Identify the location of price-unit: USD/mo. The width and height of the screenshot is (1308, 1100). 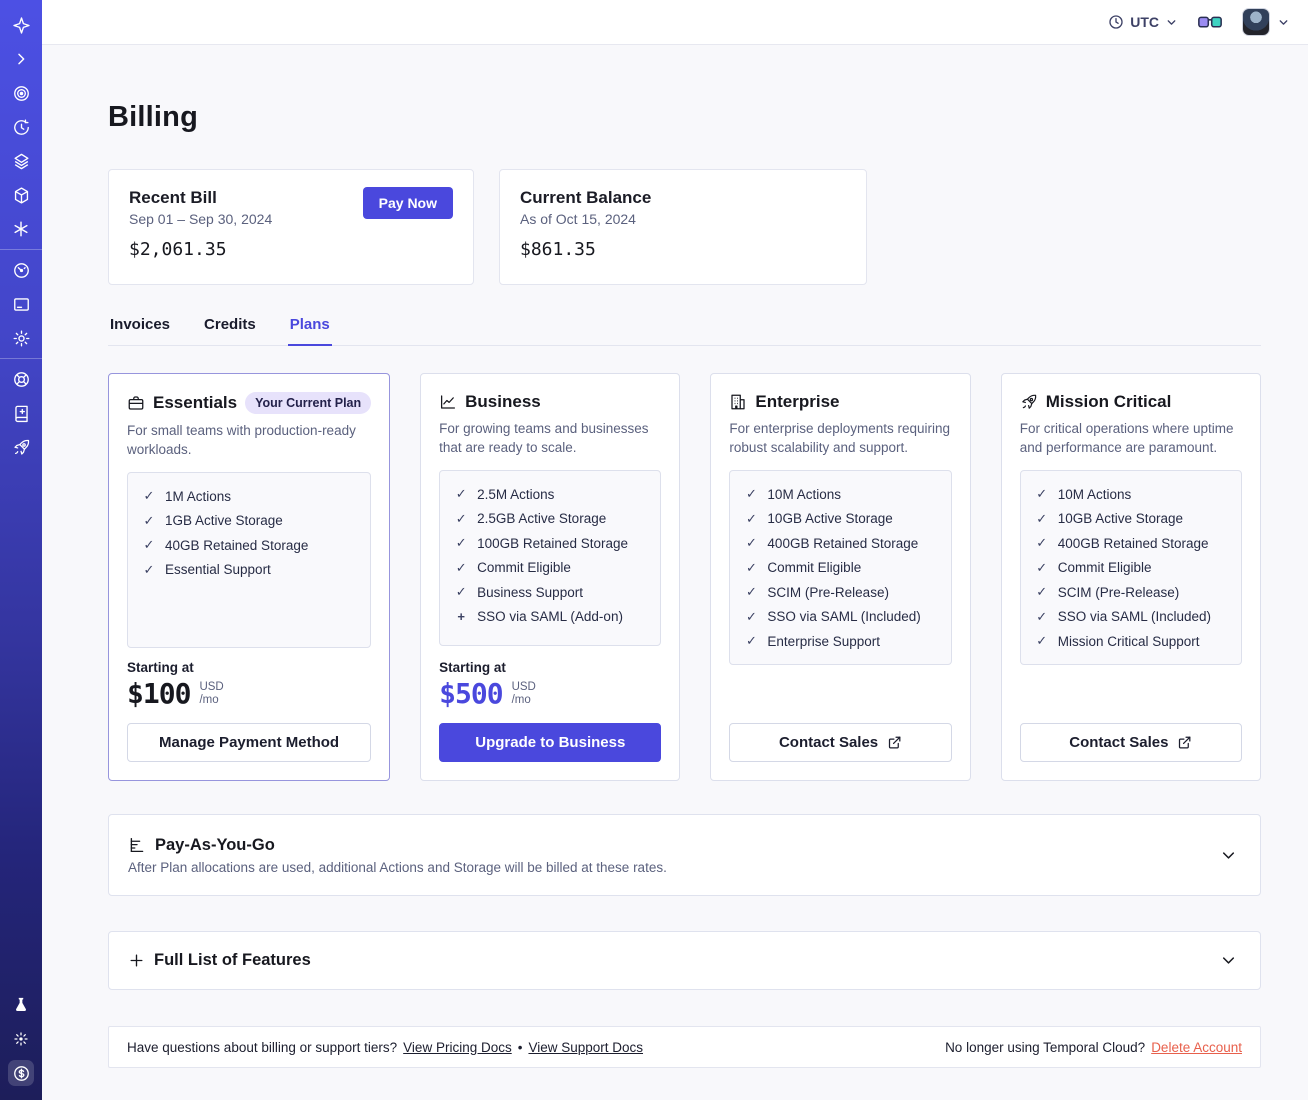
(523, 693).